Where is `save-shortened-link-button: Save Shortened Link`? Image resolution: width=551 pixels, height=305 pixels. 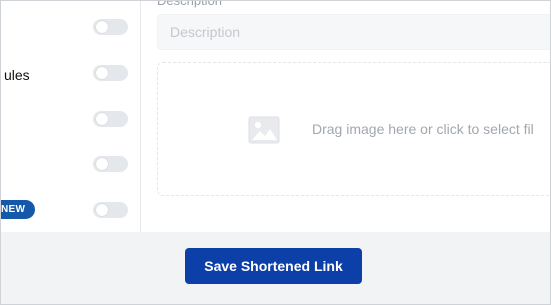 save-shortened-link-button: Save Shortened Link is located at coordinates (273, 266).